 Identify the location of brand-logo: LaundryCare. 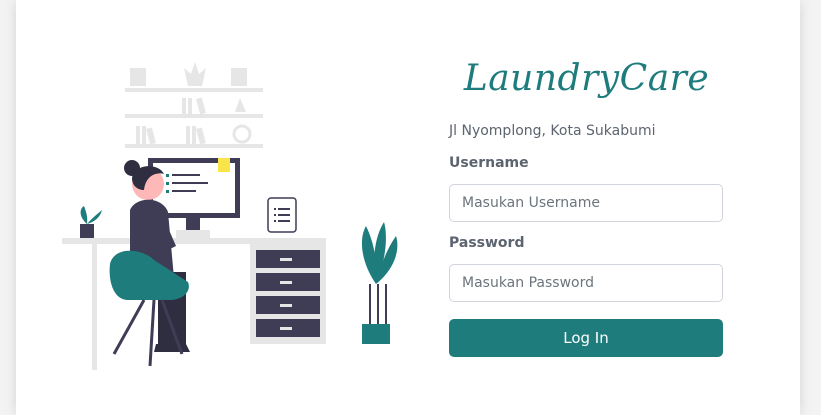
(586, 78).